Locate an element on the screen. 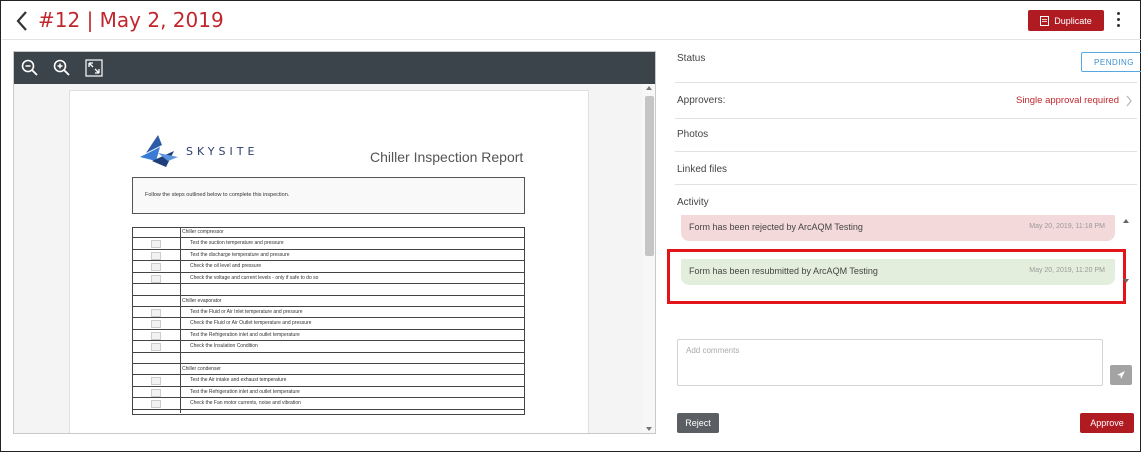 This screenshot has height=452, width=1141. back-button is located at coordinates (22, 21).